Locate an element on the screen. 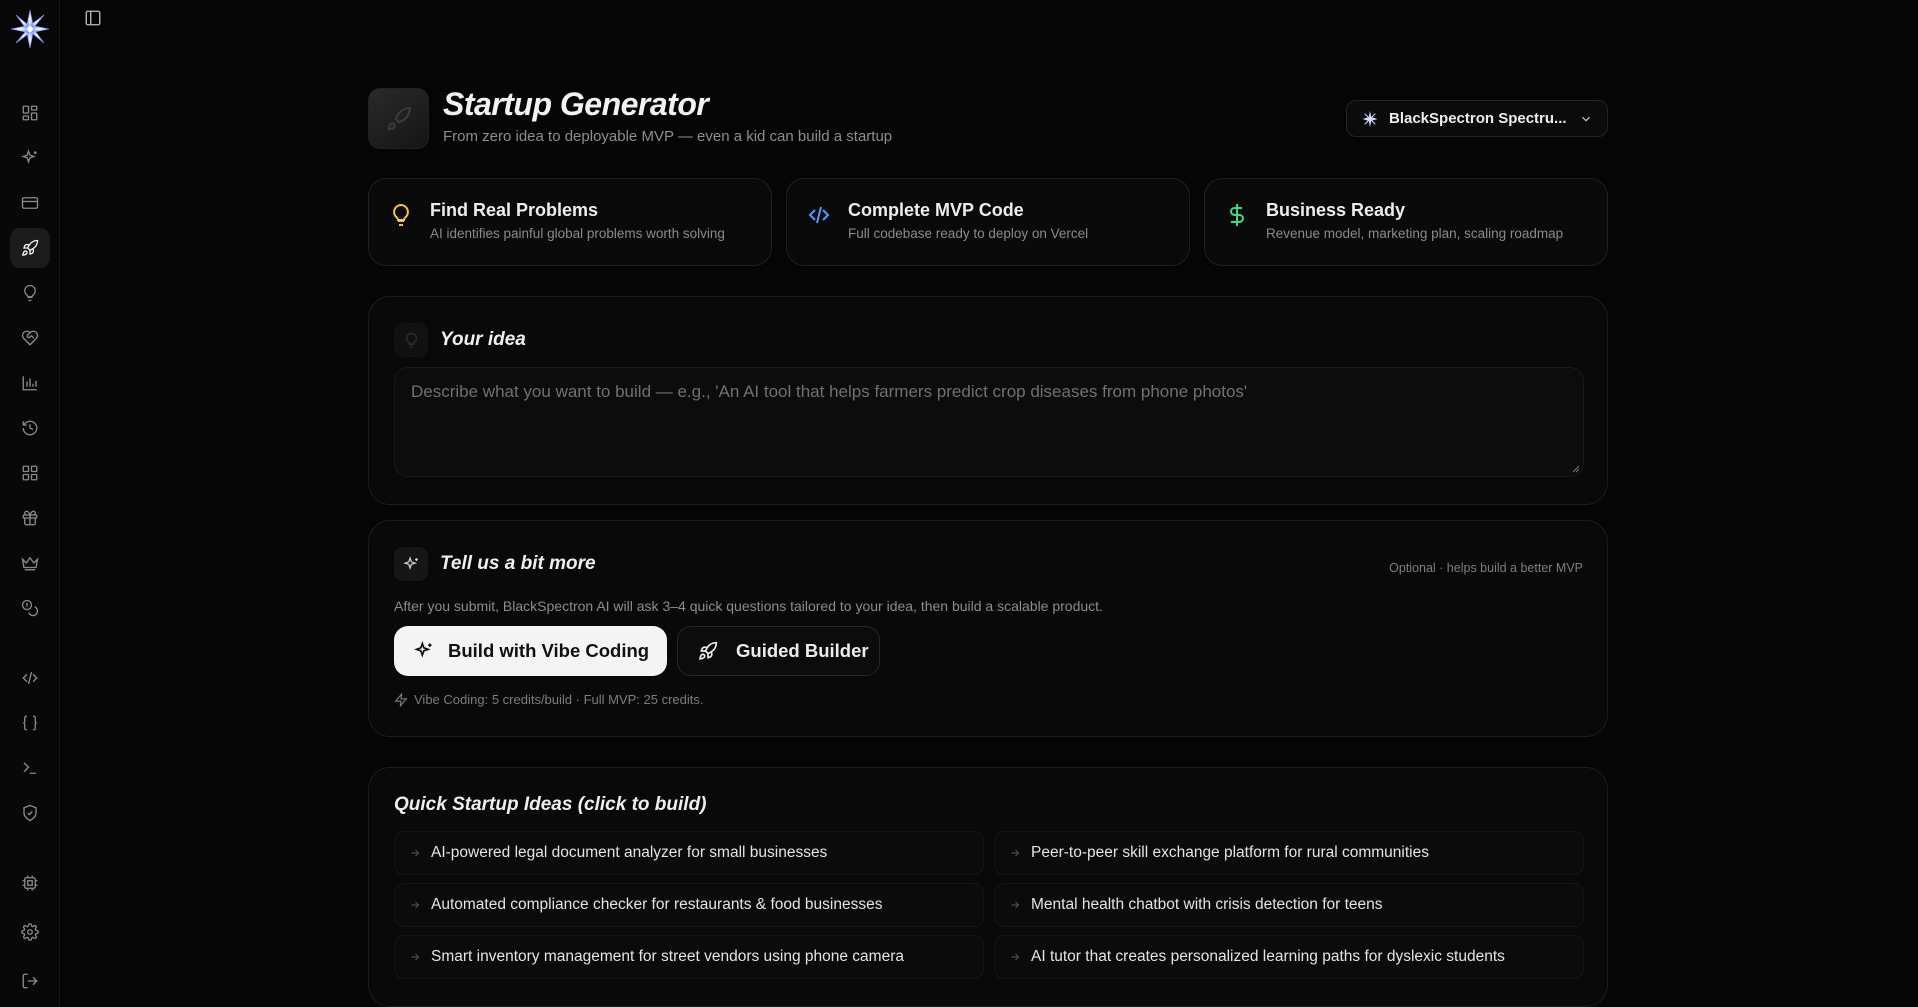 The image size is (1918, 1007). nav-rewards is located at coordinates (30, 518).